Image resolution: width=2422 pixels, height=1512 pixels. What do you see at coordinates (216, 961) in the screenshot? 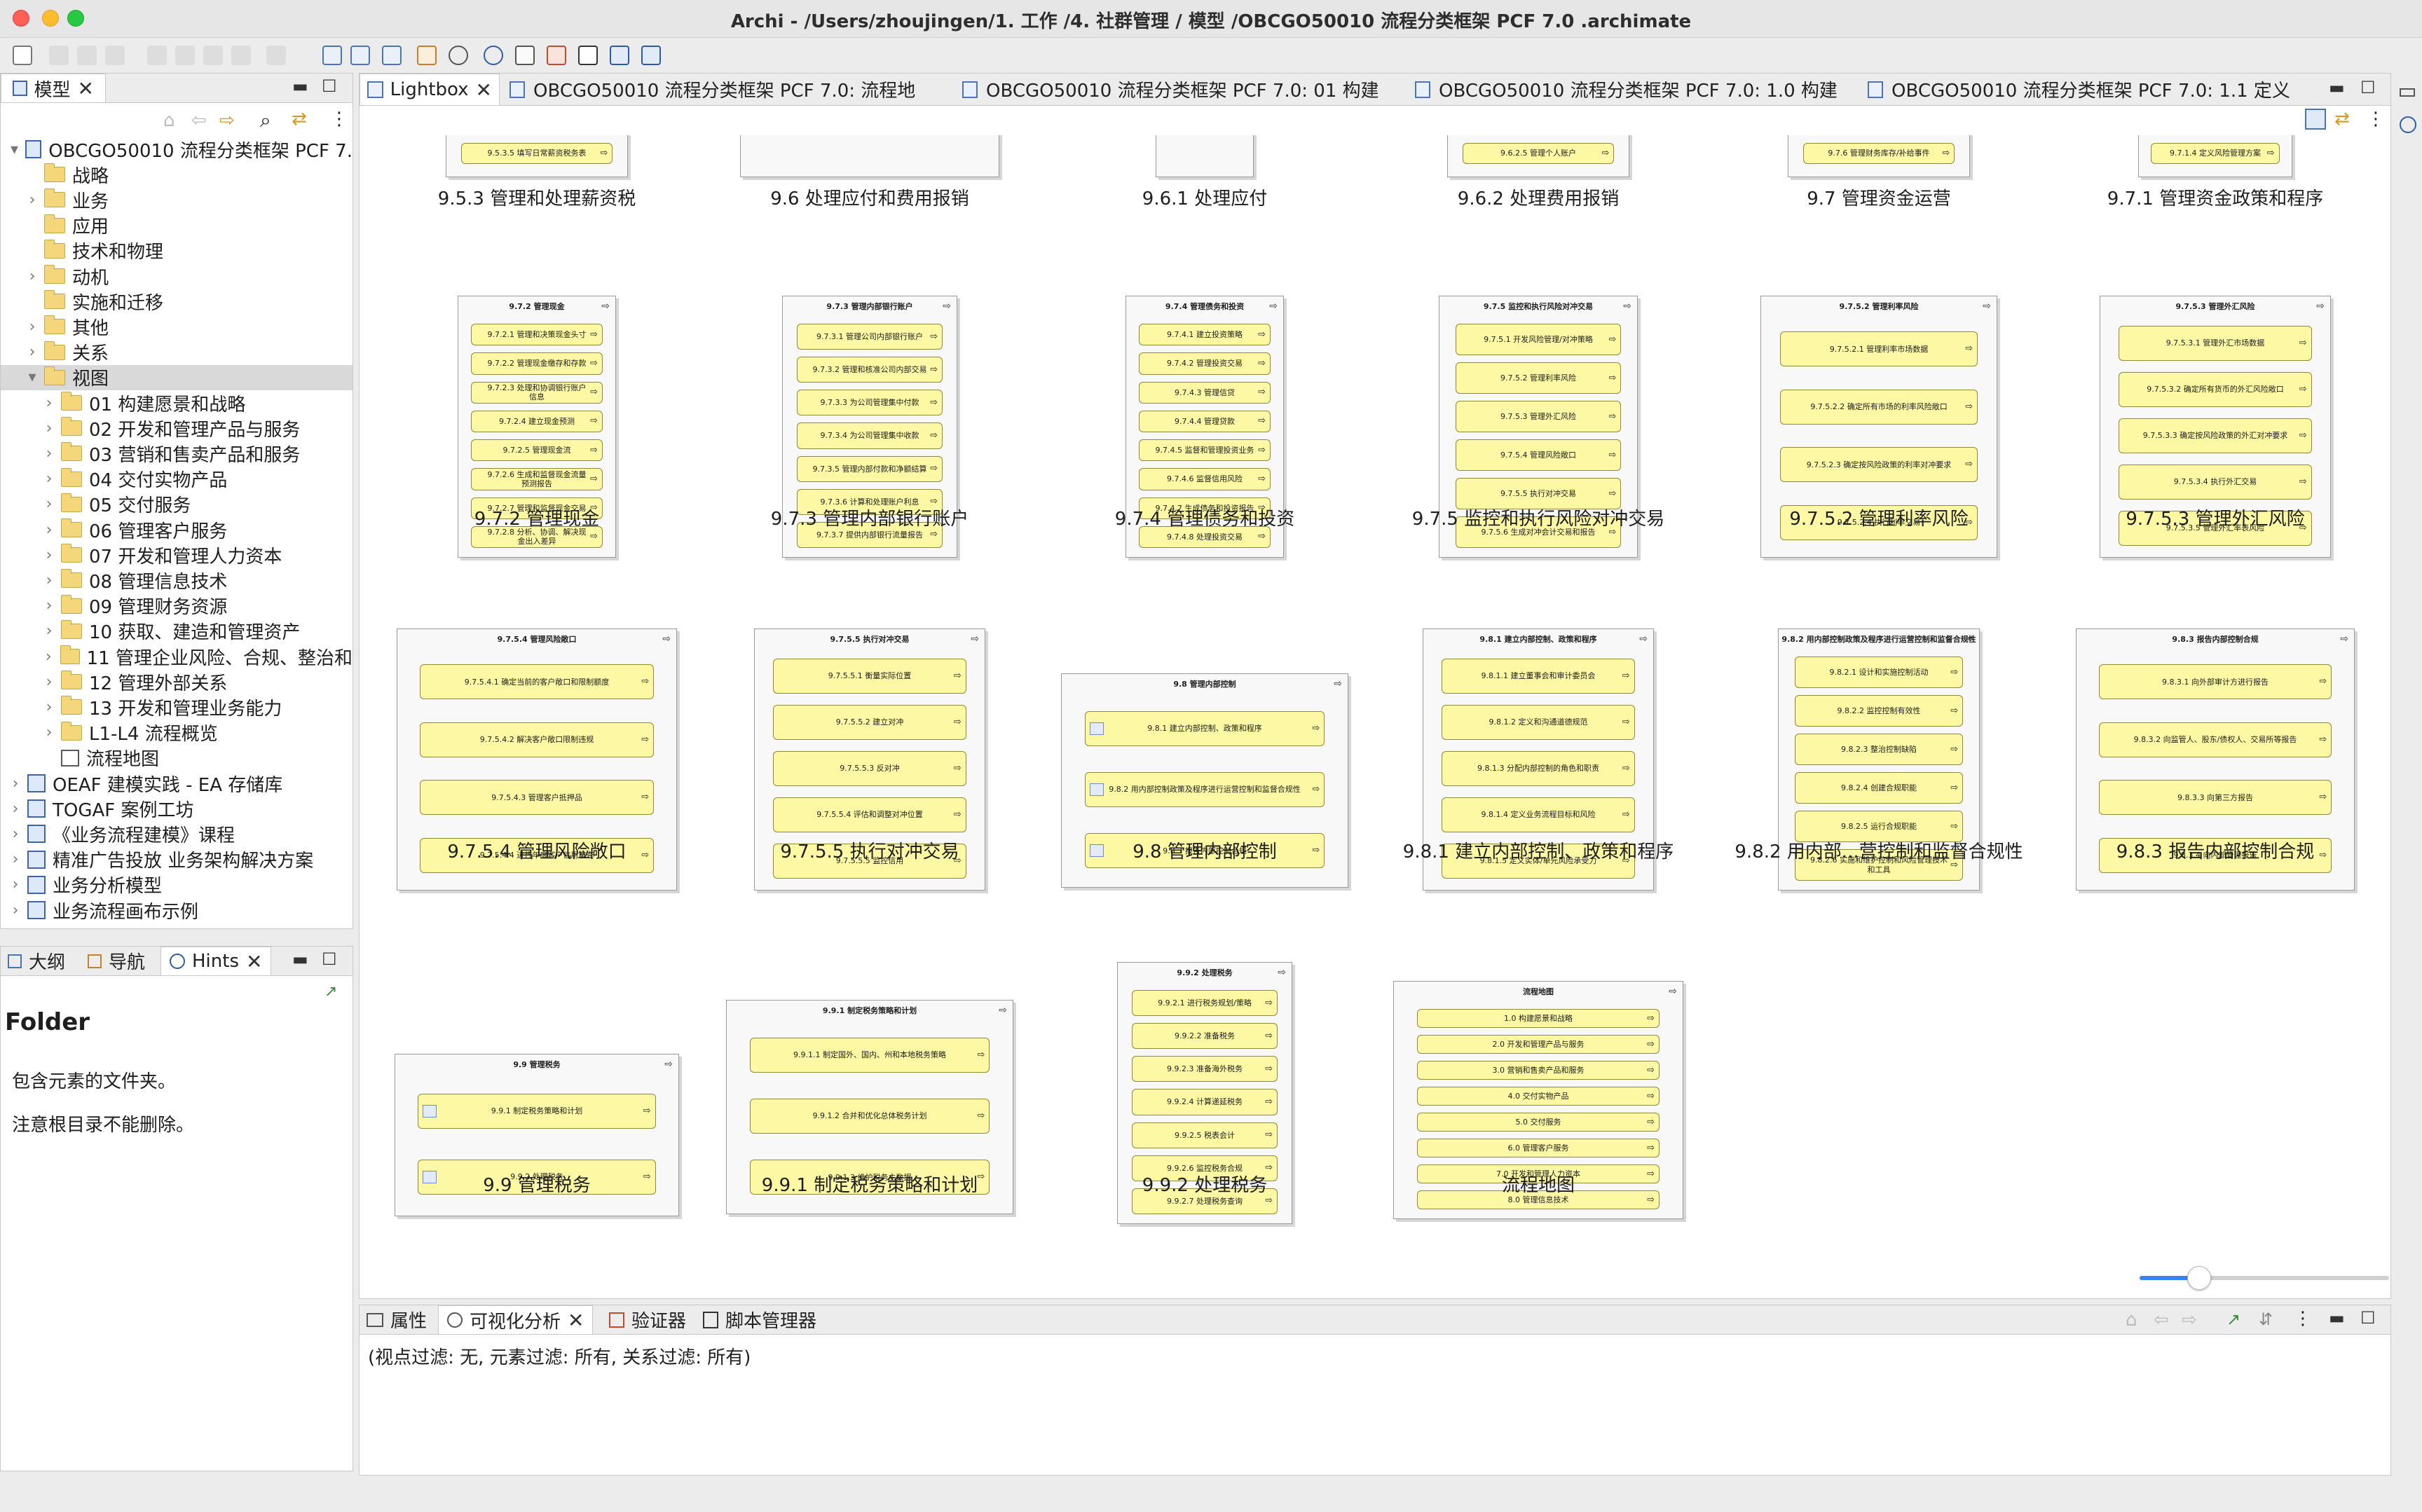
I see `tab-hints: Hints ✕` at bounding box center [216, 961].